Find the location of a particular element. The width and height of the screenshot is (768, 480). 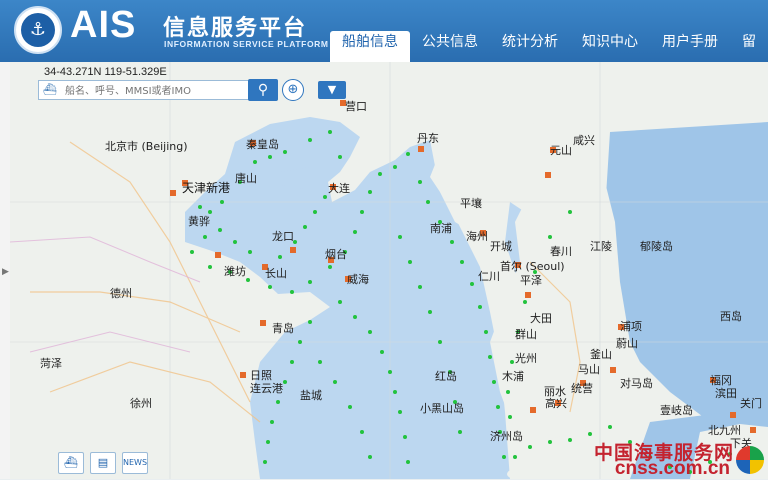

title-cn: 信息服务平台 is located at coordinates (235, 28).